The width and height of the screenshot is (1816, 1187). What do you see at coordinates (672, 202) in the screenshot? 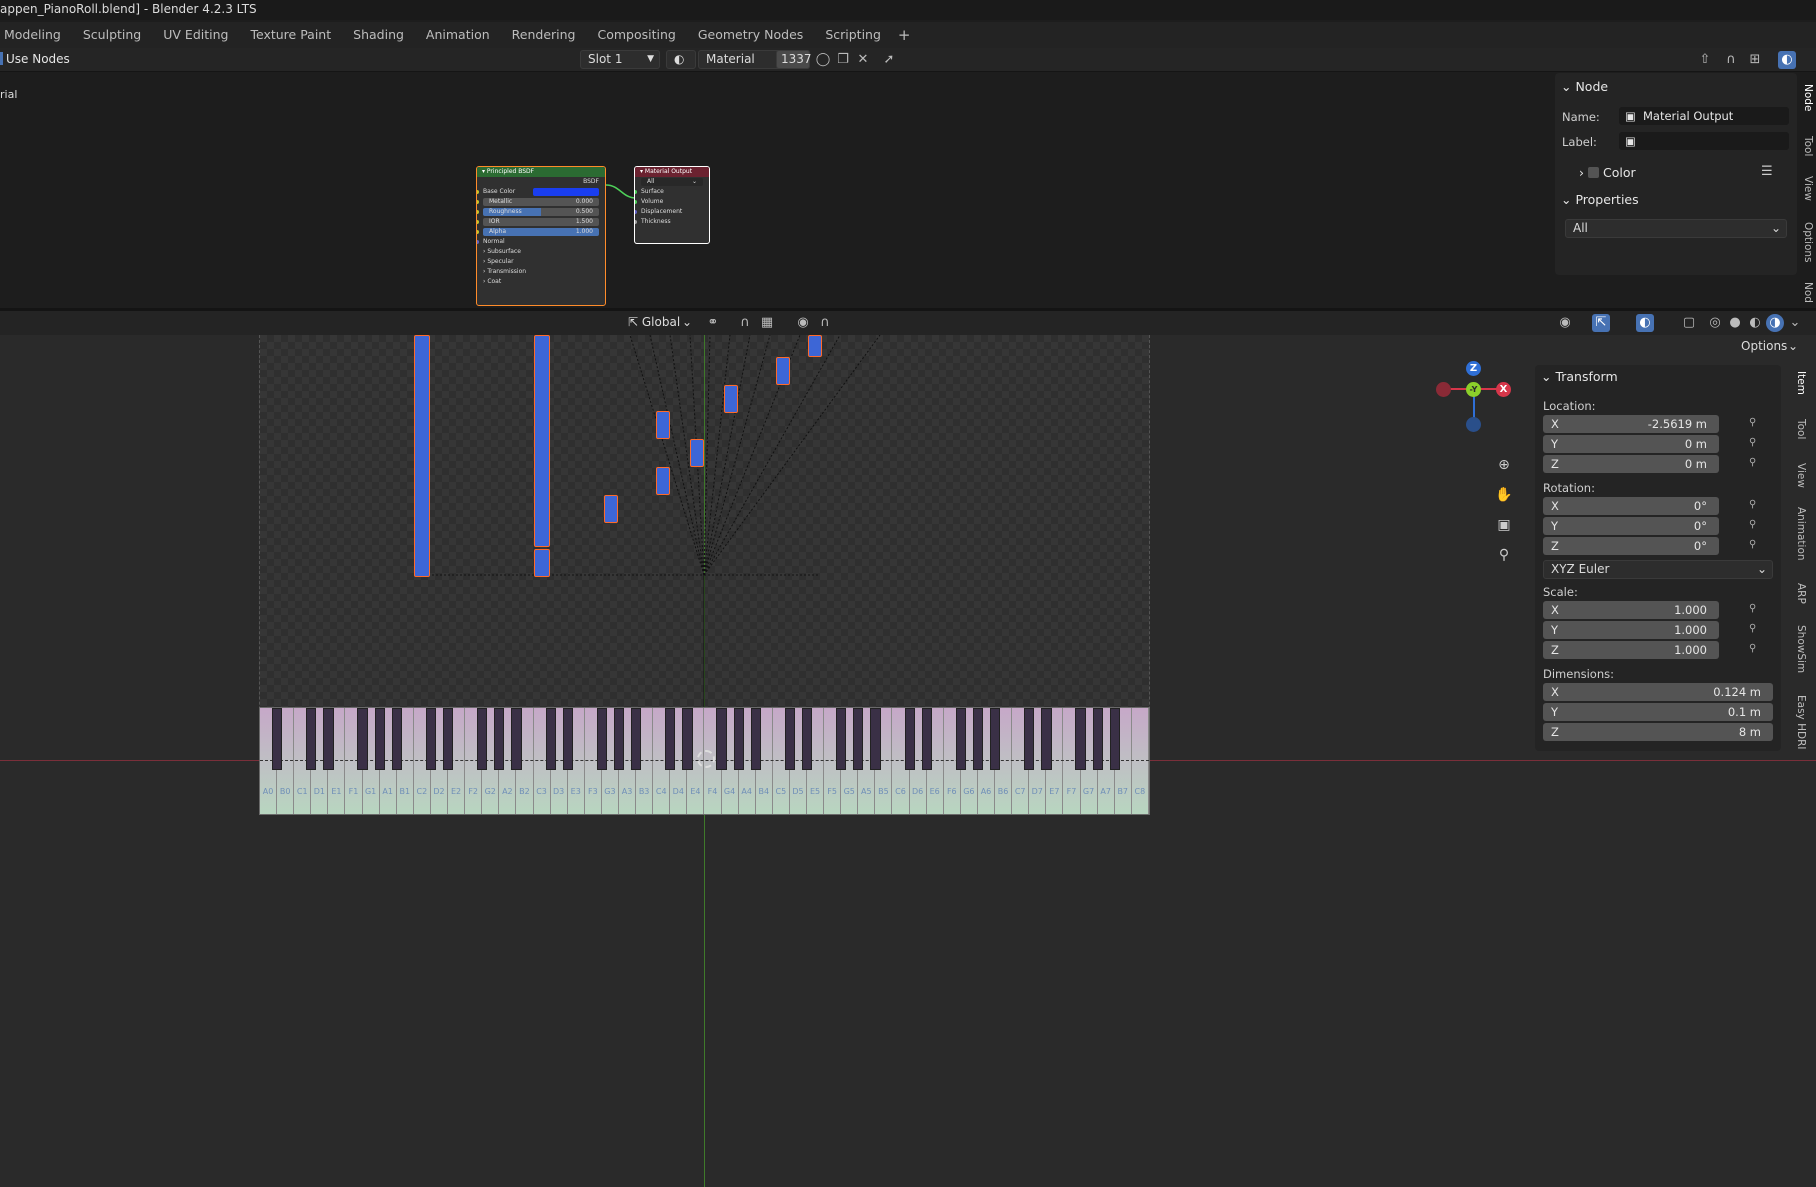
I see `volume-row: Volume` at bounding box center [672, 202].